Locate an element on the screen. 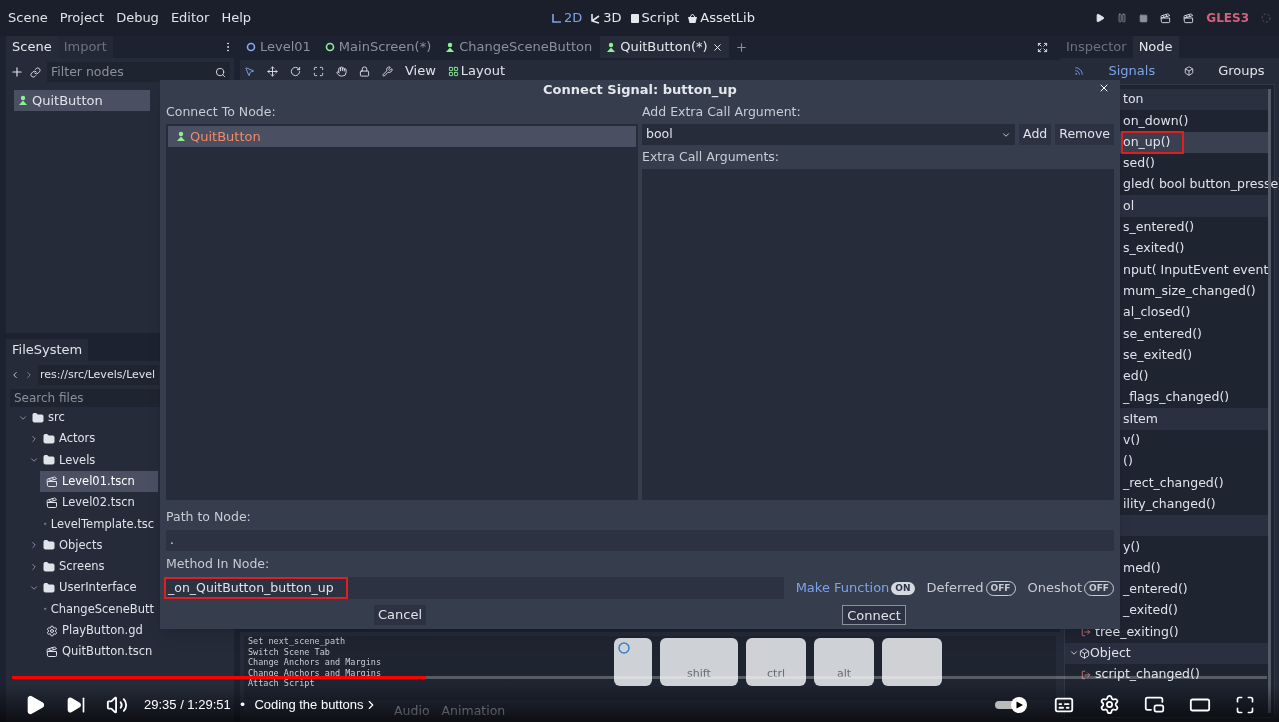  menu-item: Project is located at coordinates (82, 18).